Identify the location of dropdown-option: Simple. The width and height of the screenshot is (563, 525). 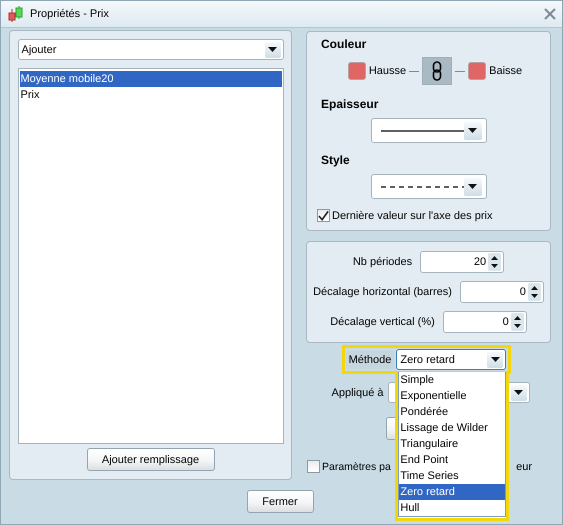
(452, 380).